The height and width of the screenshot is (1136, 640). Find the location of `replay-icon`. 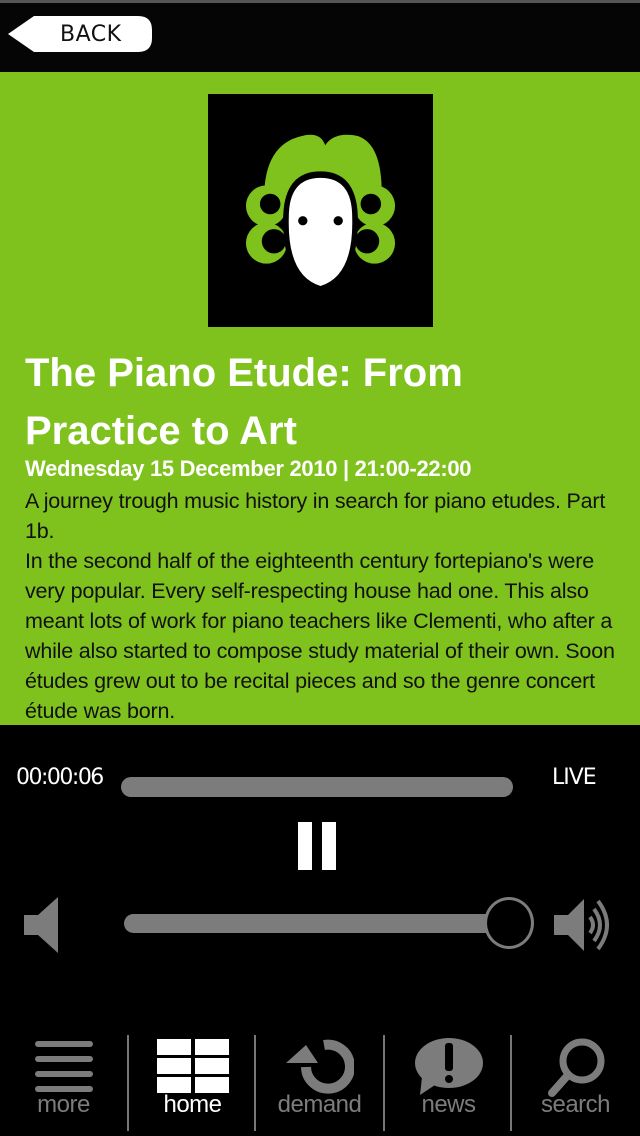

replay-icon is located at coordinates (319, 1066).